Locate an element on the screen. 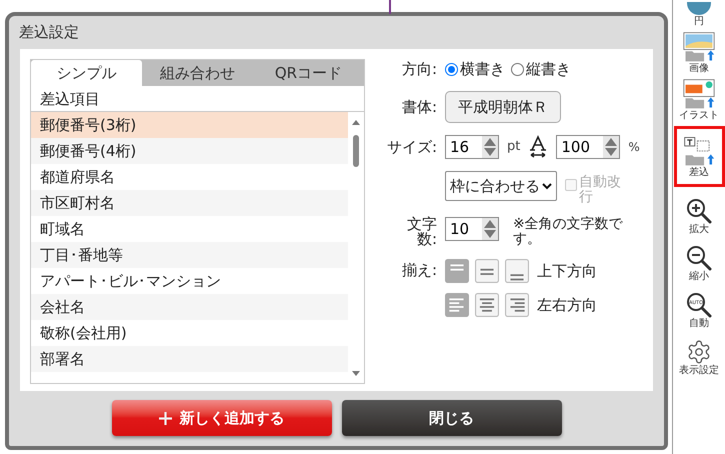  dialog-title: 差込設定 is located at coordinates (49, 32).